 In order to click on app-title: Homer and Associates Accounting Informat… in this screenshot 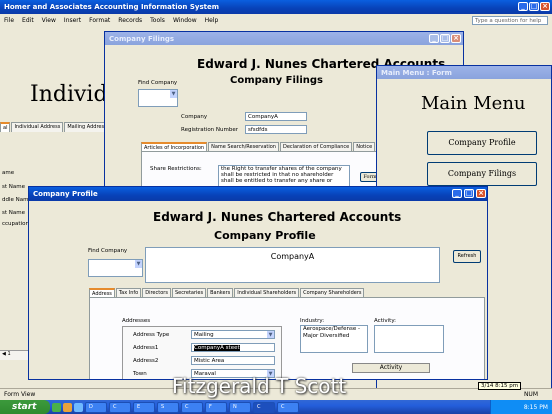, I will do `click(111, 7)`.